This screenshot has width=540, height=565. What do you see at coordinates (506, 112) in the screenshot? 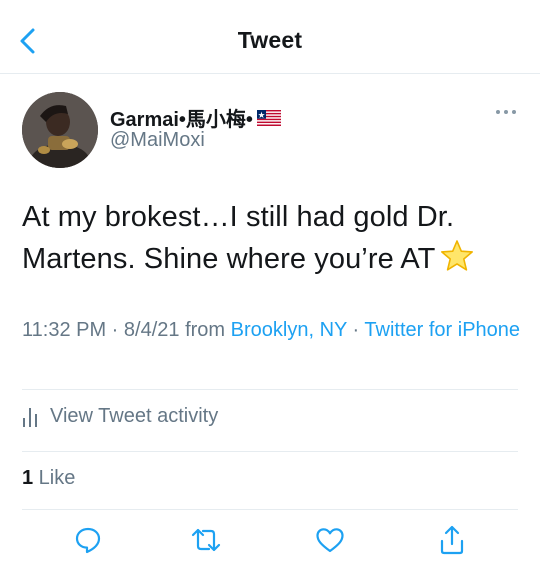
I see `more-dots-icon` at bounding box center [506, 112].